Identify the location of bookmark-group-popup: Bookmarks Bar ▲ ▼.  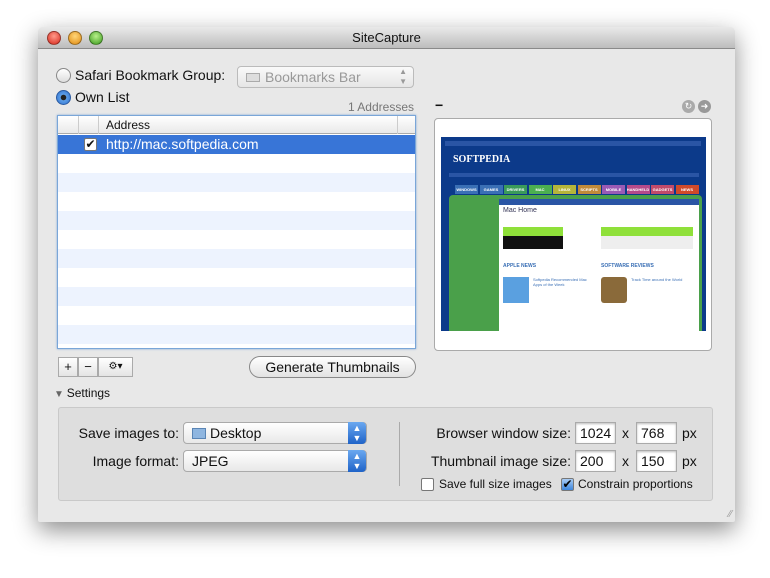
(325, 77).